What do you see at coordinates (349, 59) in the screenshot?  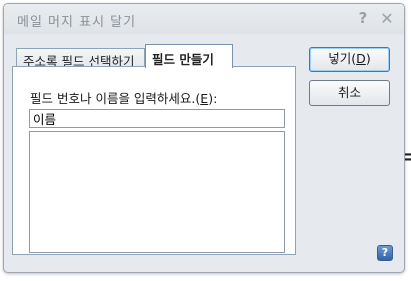 I see `insert-button: 넣기(D)` at bounding box center [349, 59].